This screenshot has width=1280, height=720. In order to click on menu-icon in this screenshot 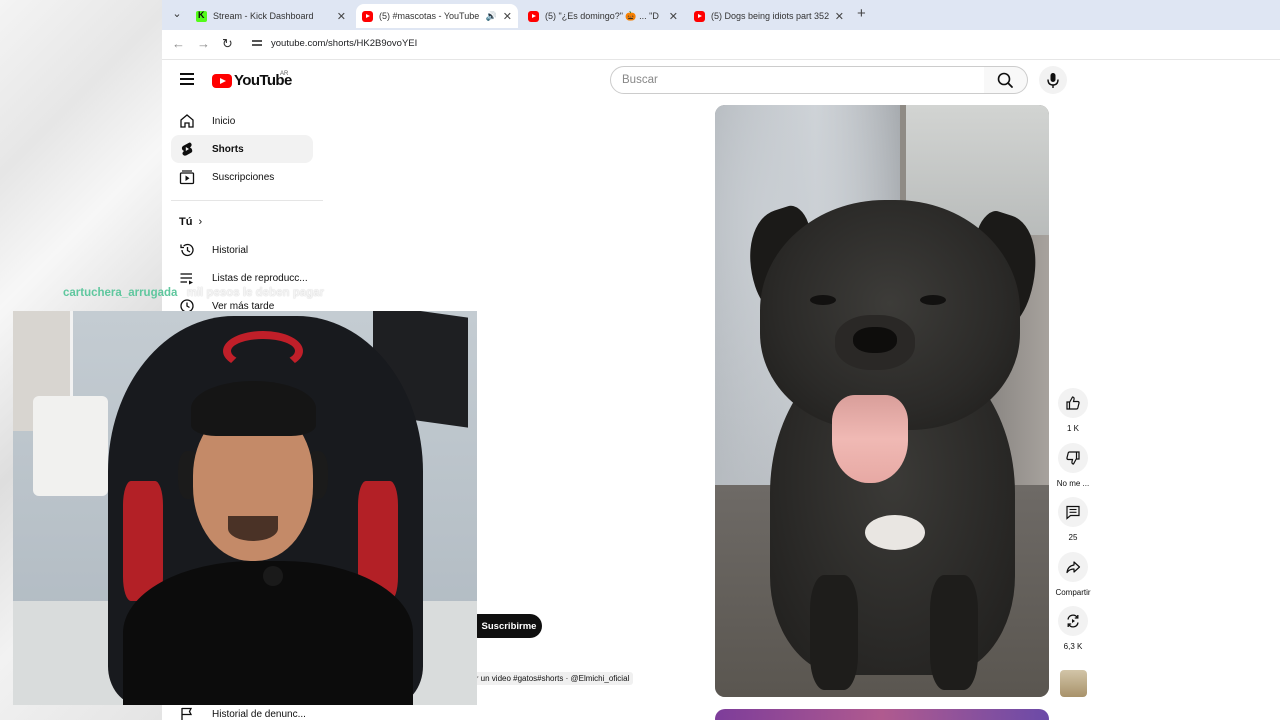, I will do `click(187, 79)`.